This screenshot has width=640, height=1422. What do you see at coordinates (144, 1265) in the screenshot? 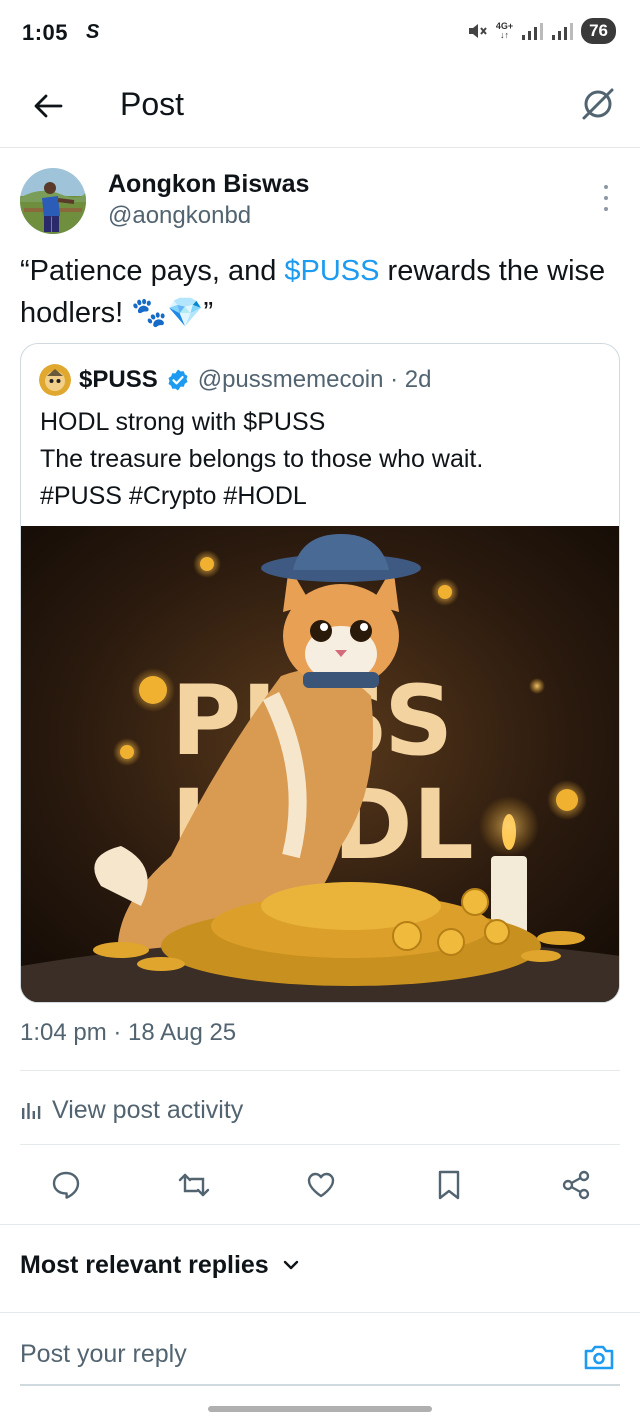
I see `replies-sort-label: Most relevant replies` at bounding box center [144, 1265].